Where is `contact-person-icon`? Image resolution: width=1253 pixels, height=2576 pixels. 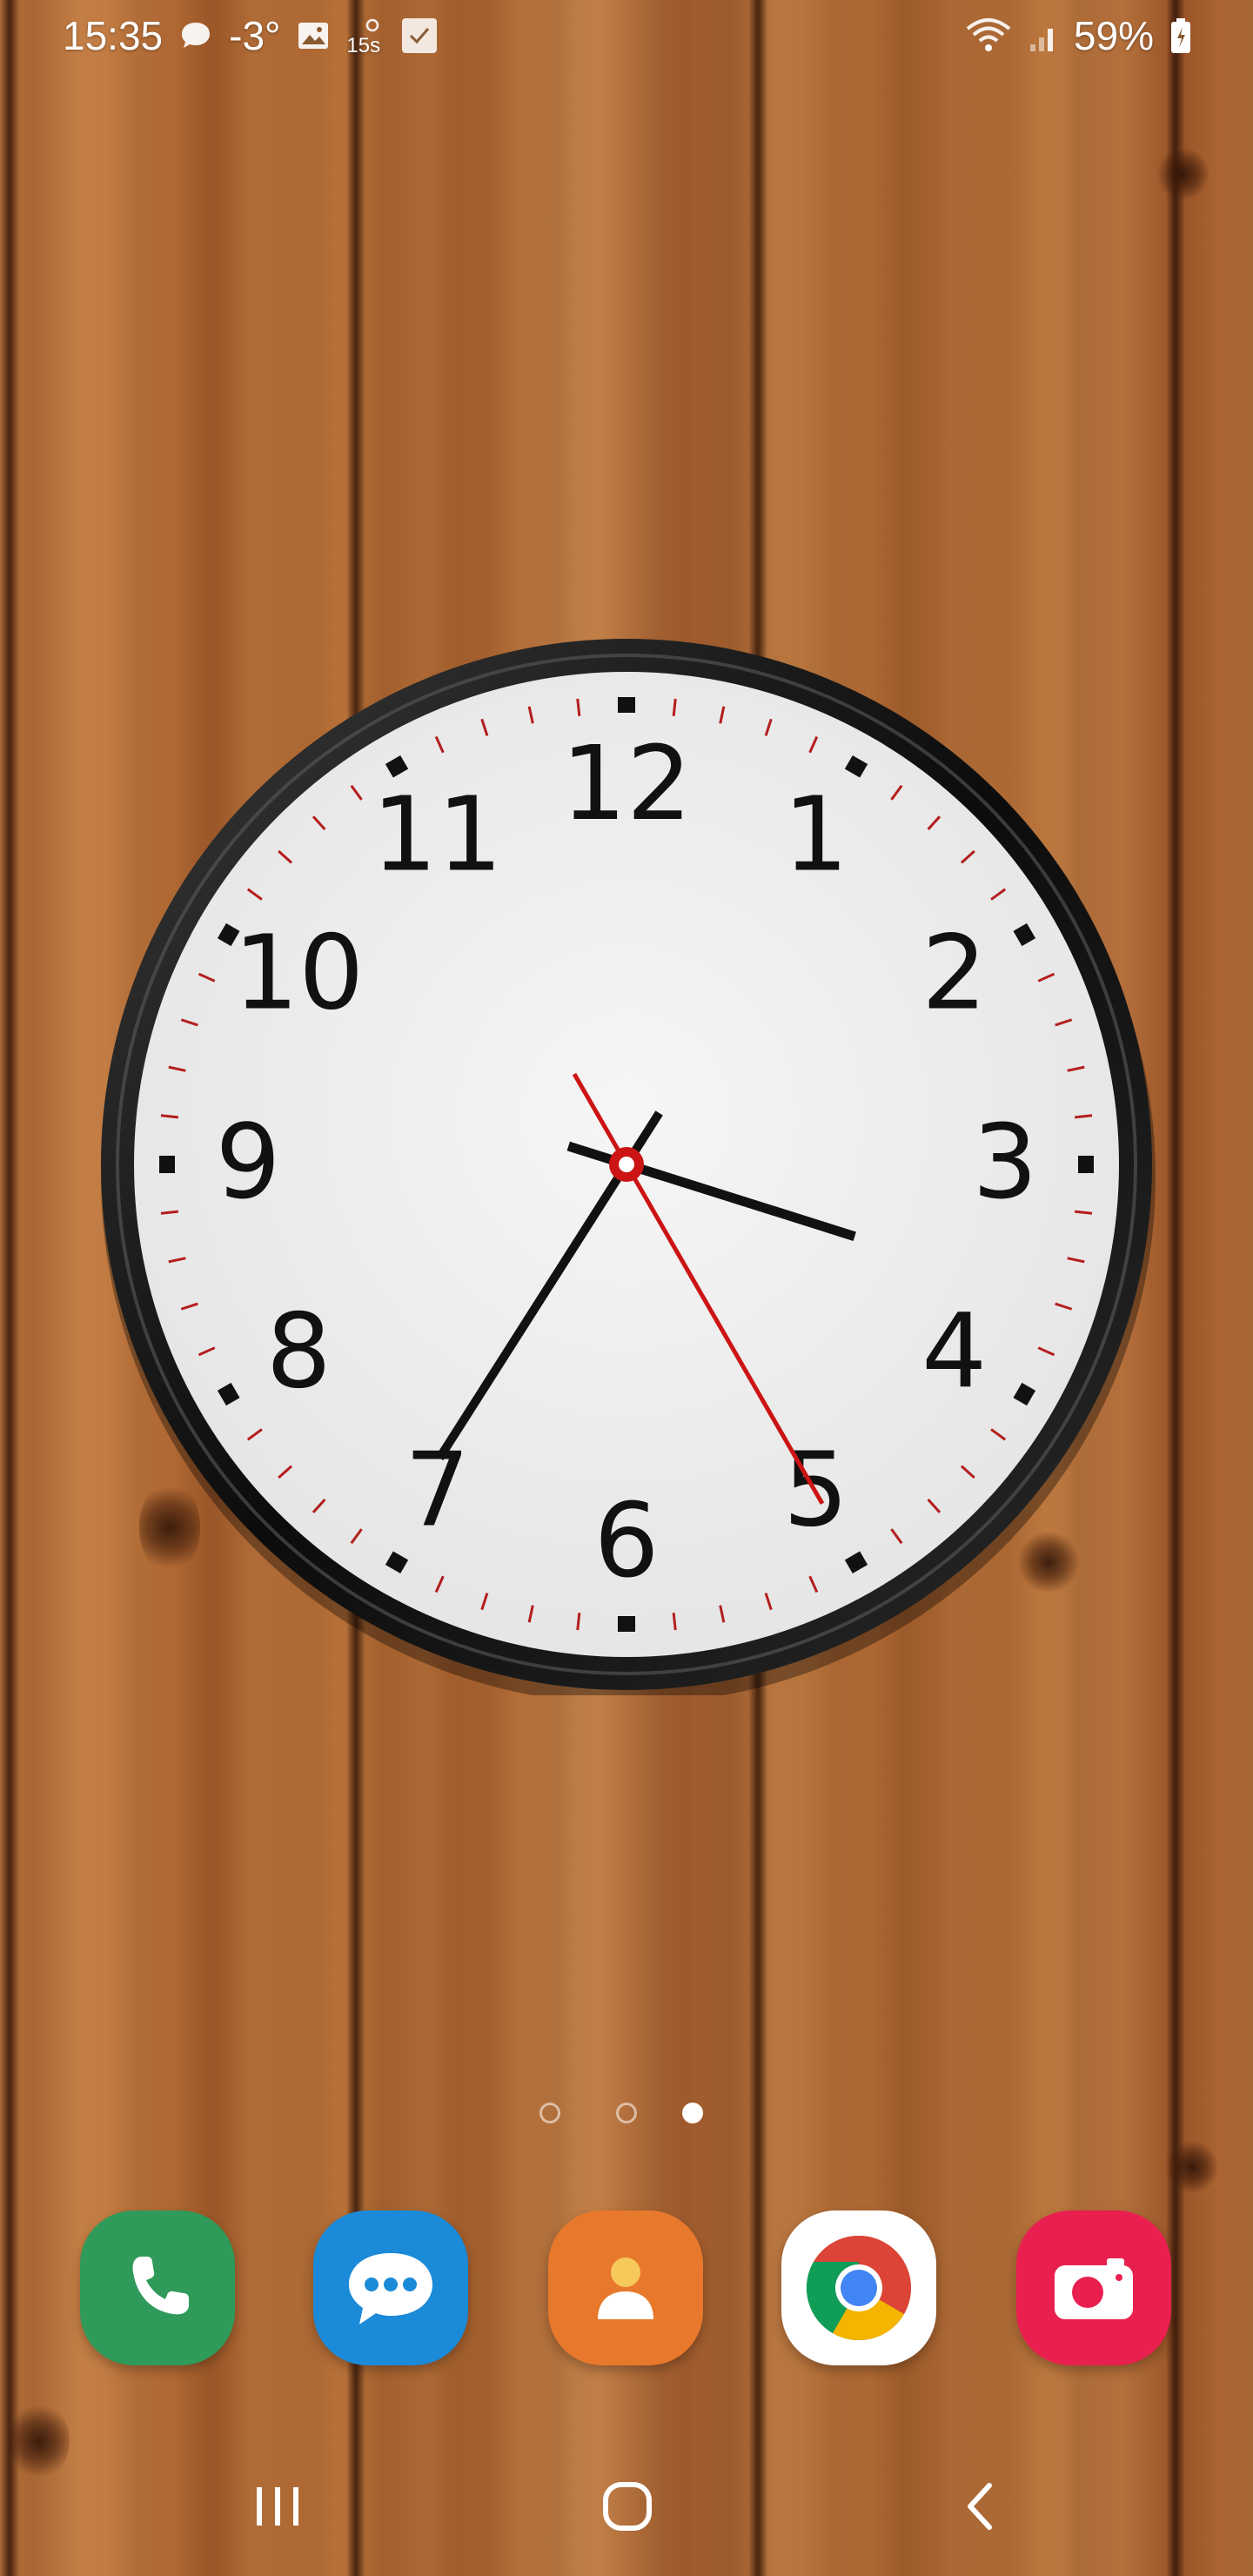
contact-person-icon is located at coordinates (625, 2288).